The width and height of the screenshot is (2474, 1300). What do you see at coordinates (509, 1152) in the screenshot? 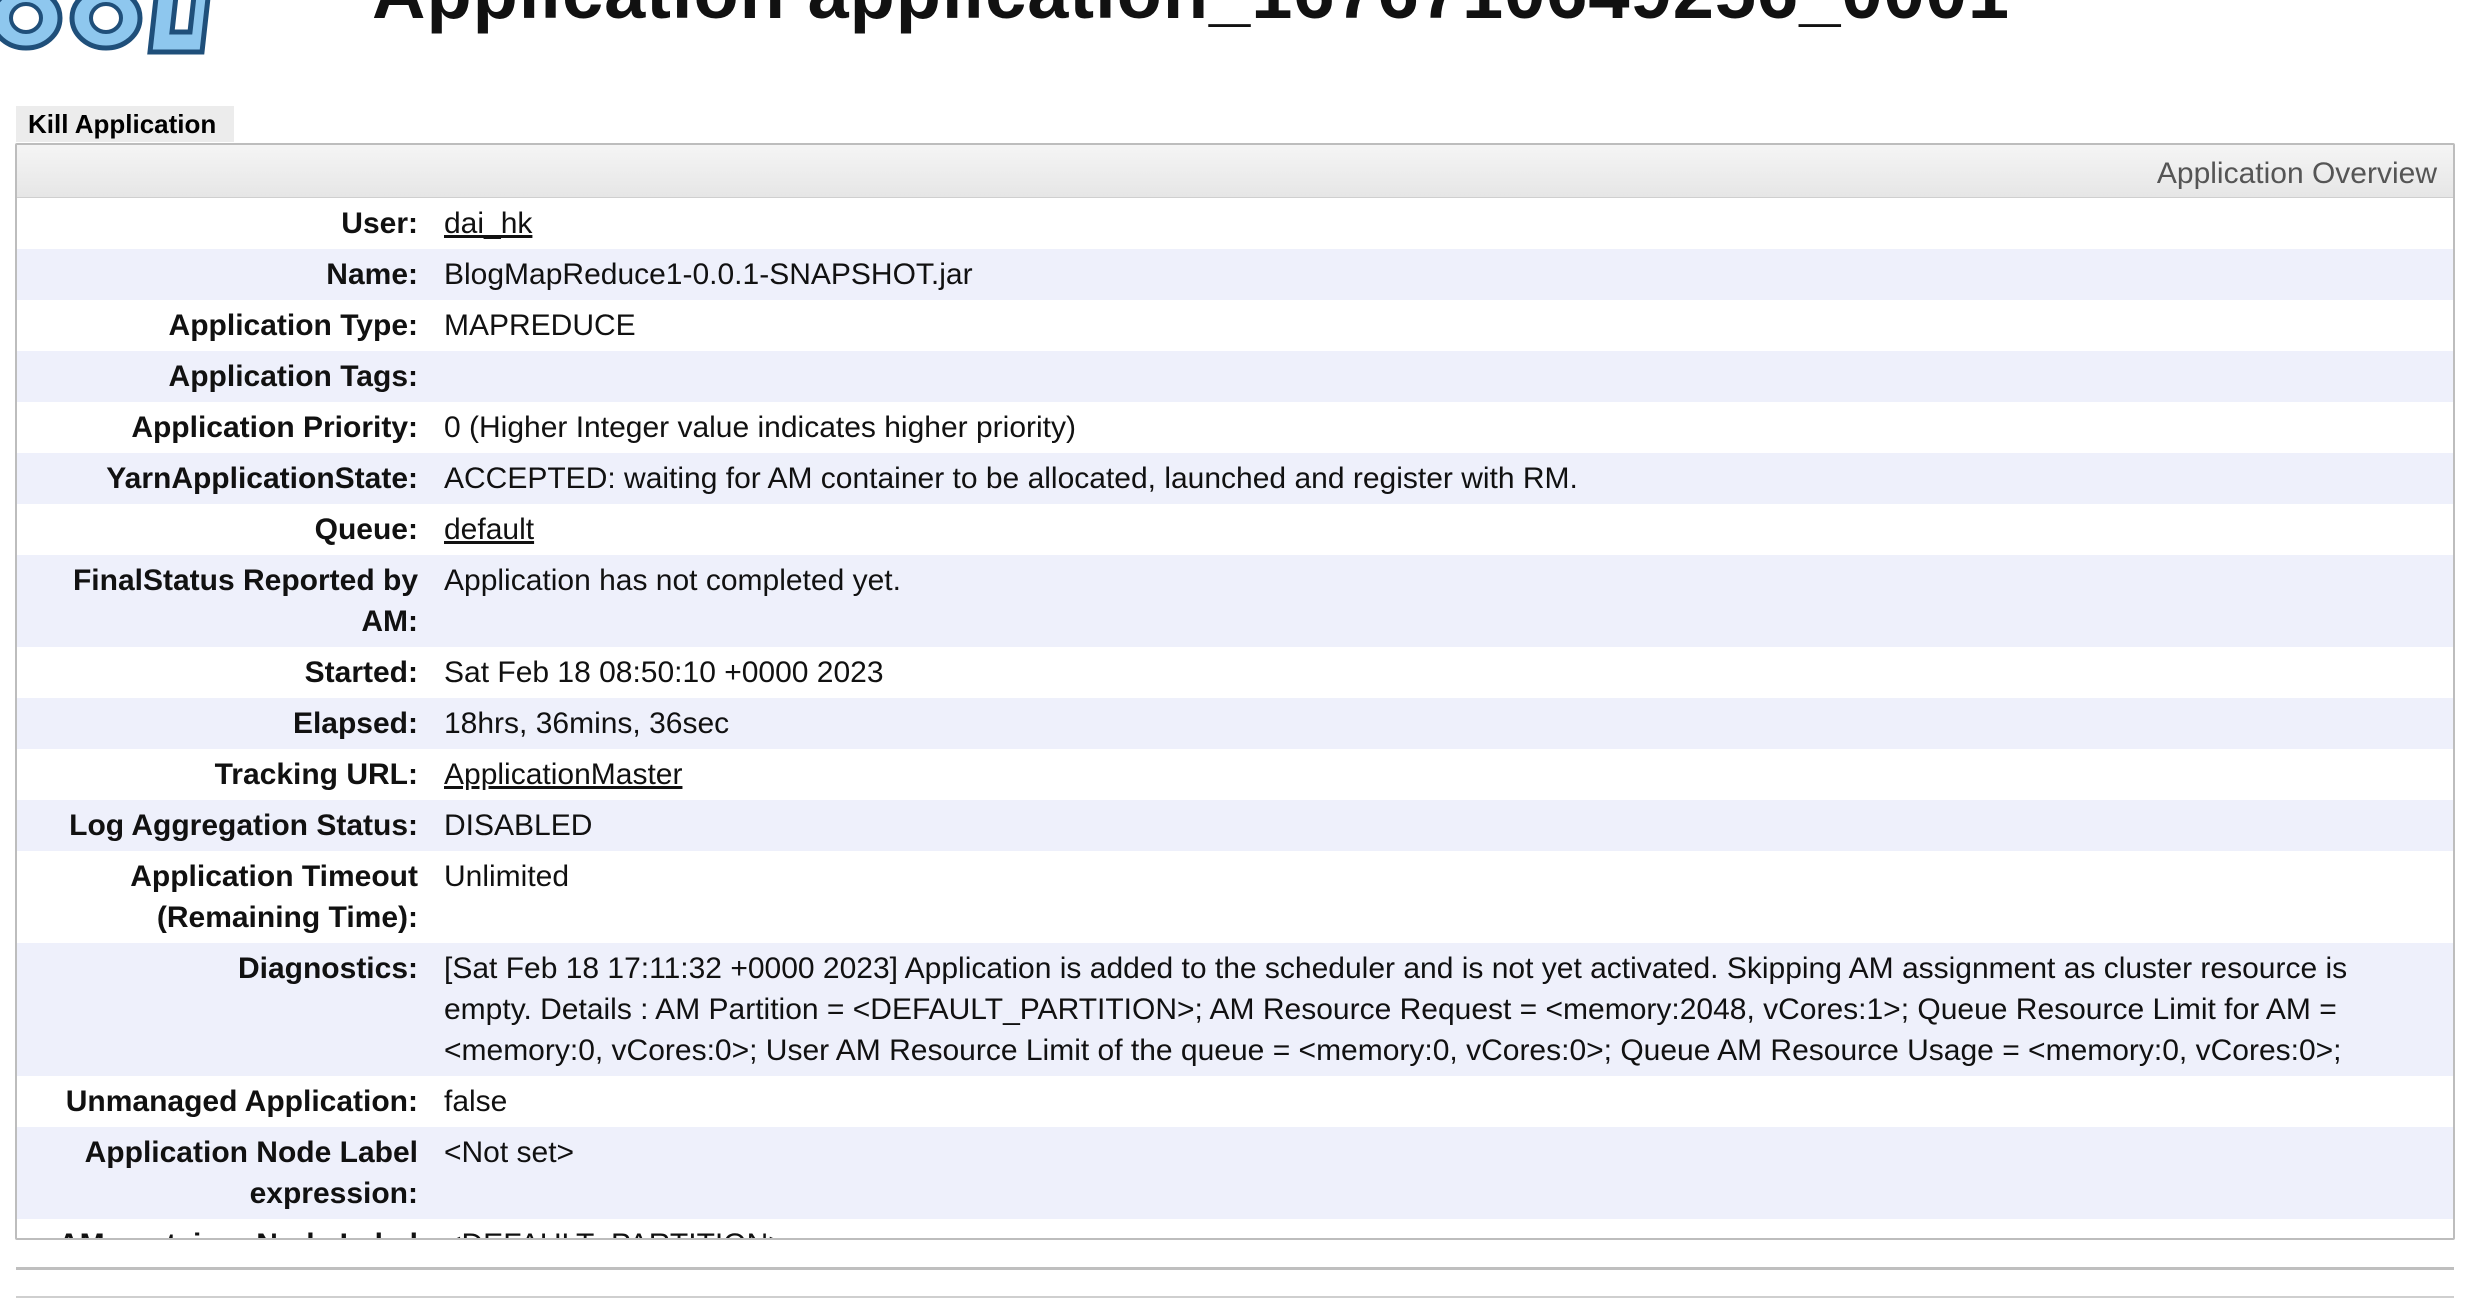
I see `row-value: <Not set>` at bounding box center [509, 1152].